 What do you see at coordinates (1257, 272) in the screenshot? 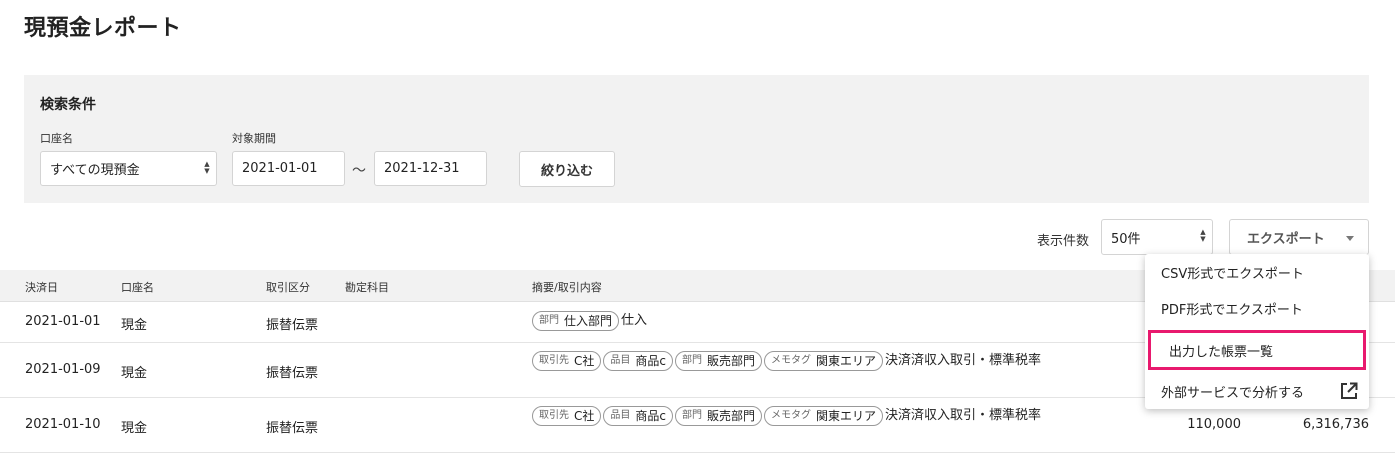
I see `export-csv-item: CSV形式でエクスポート` at bounding box center [1257, 272].